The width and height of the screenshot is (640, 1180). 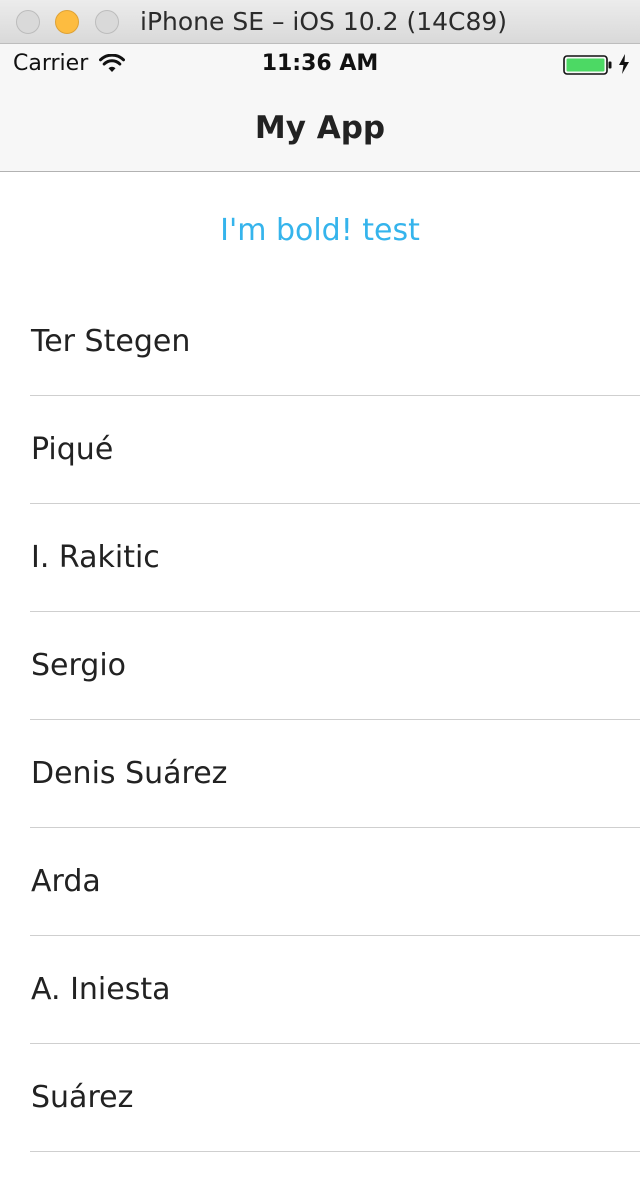 I want to click on status-bar: Carrier 11:36 AM, so click(x=320, y=64).